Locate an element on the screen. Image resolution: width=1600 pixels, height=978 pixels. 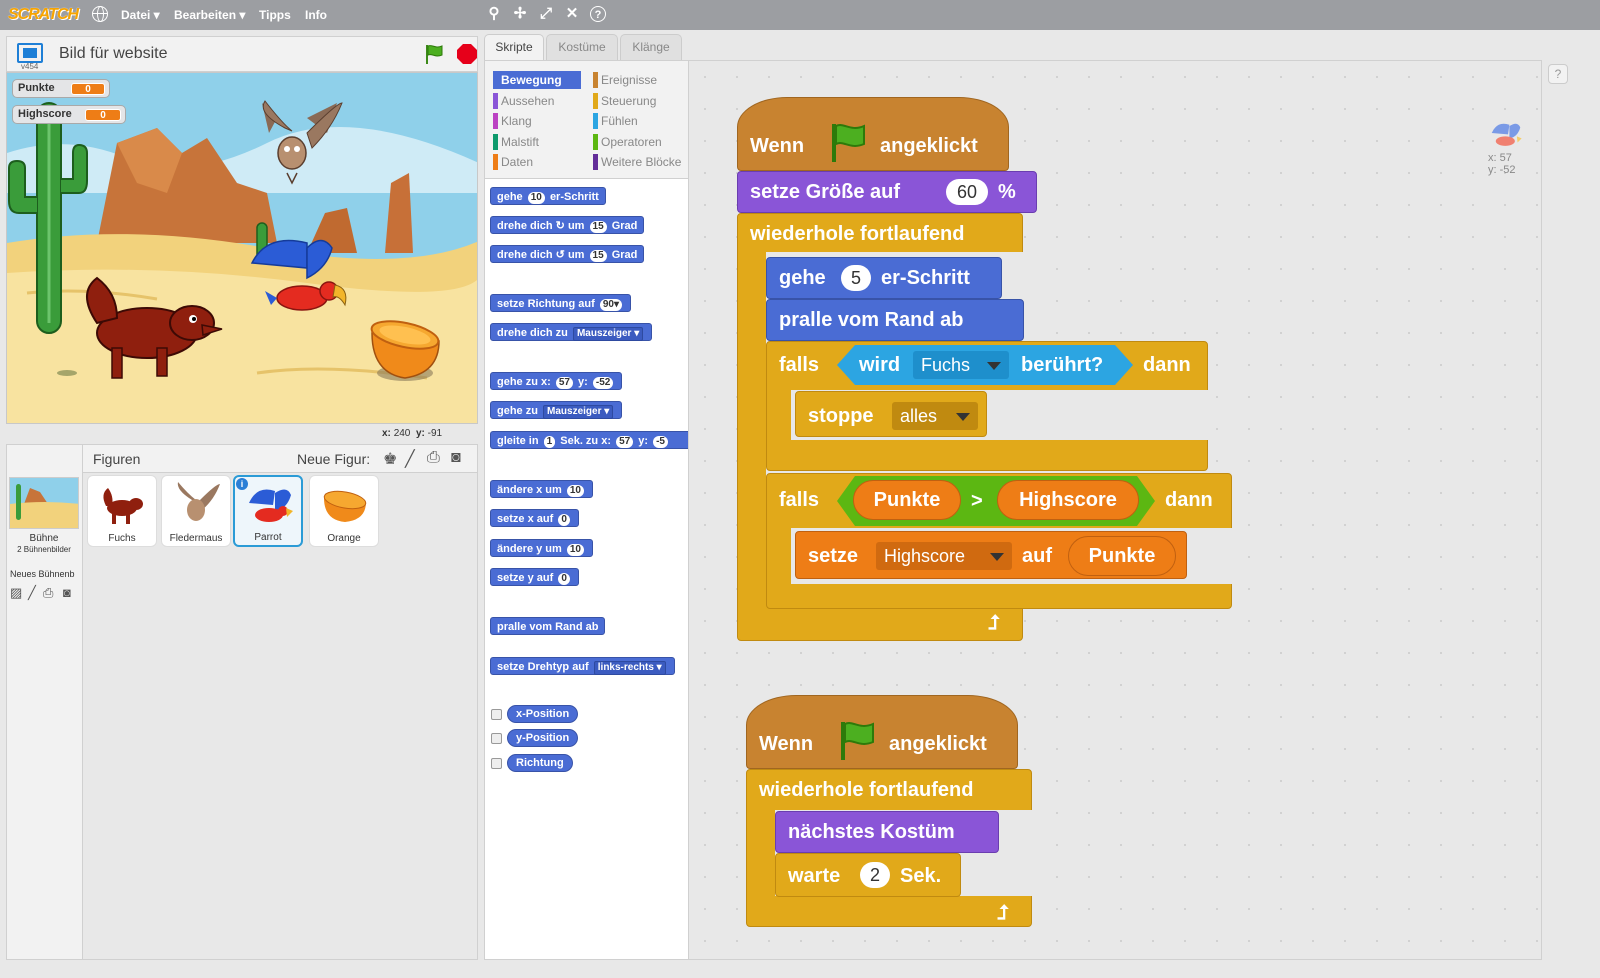
palette-block-drehe-zu: drehe dich zu Mauszeiger ▾ is located at coordinates (571, 332).